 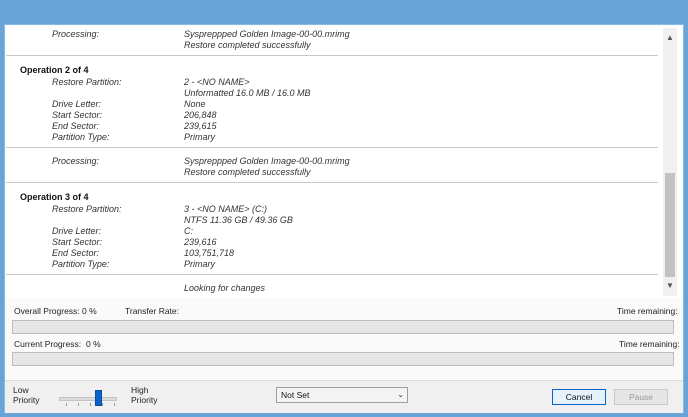 I want to click on op2-drive-label: Drive Letter:, so click(x=77, y=104).